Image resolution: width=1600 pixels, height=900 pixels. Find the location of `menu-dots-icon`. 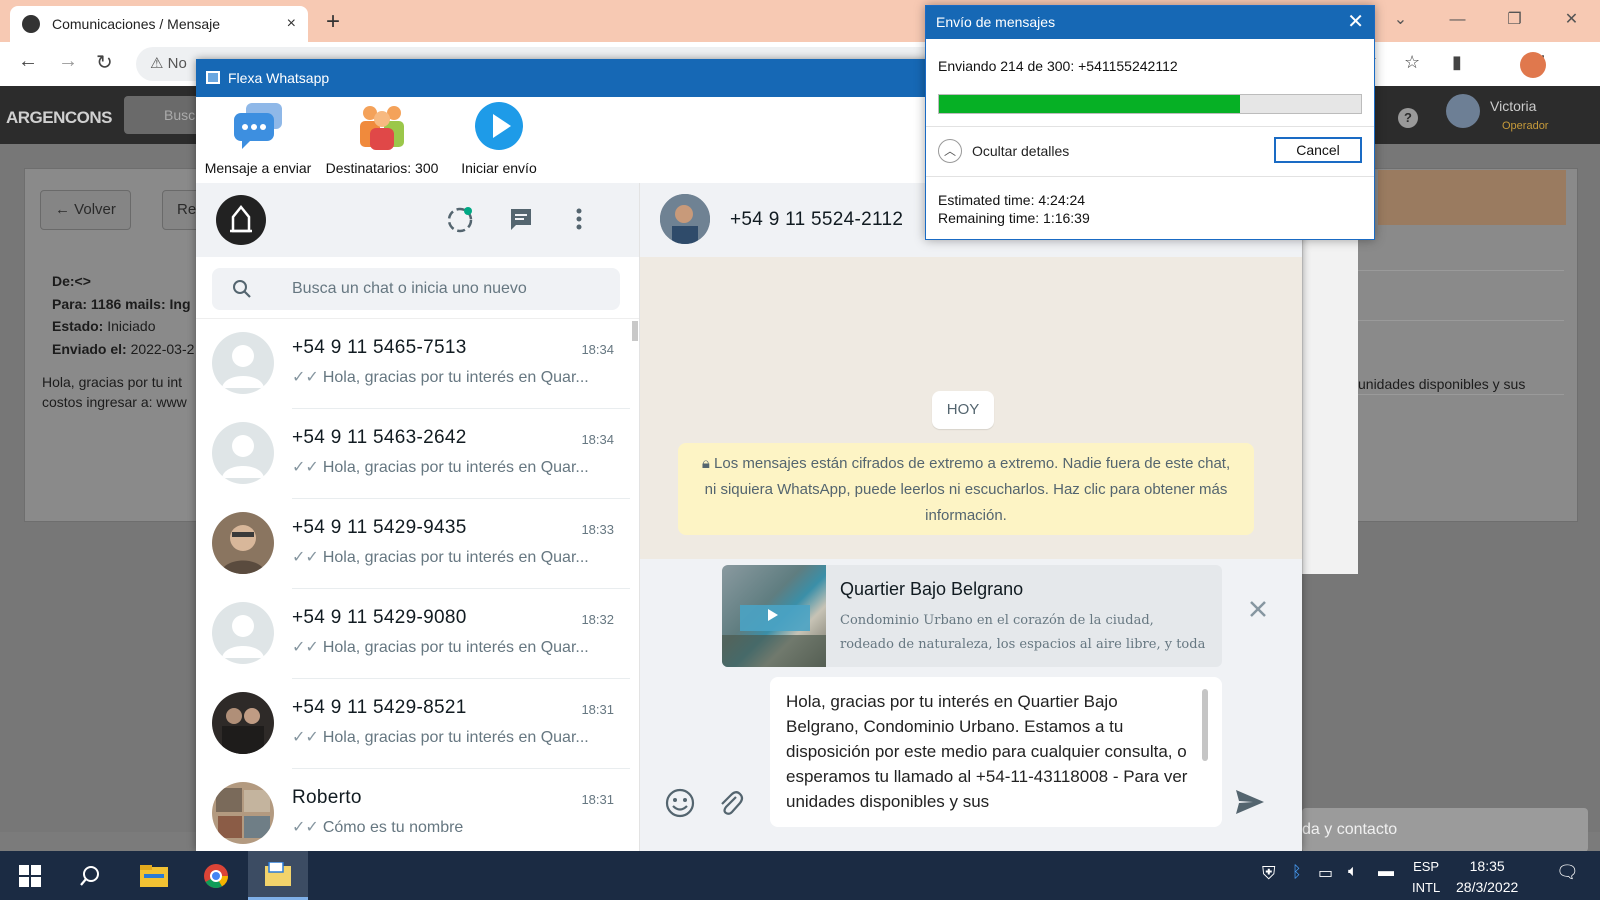

menu-dots-icon is located at coordinates (579, 219).